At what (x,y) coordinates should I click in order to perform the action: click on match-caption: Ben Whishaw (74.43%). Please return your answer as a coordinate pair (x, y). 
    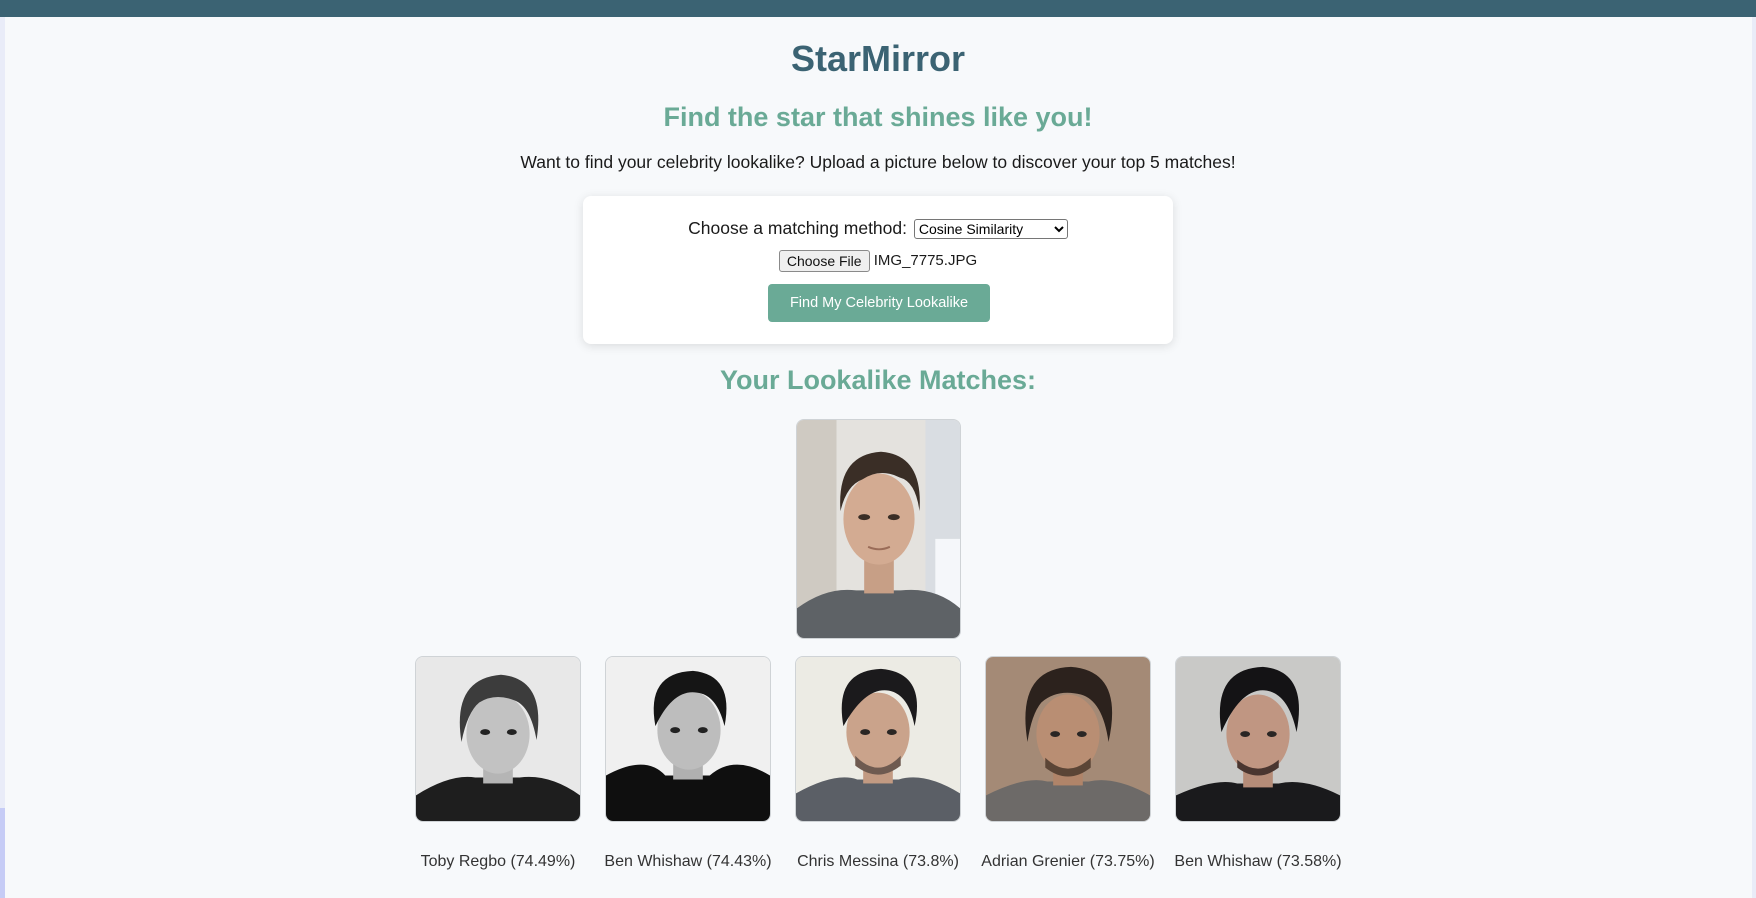
    Looking at the image, I should click on (688, 861).